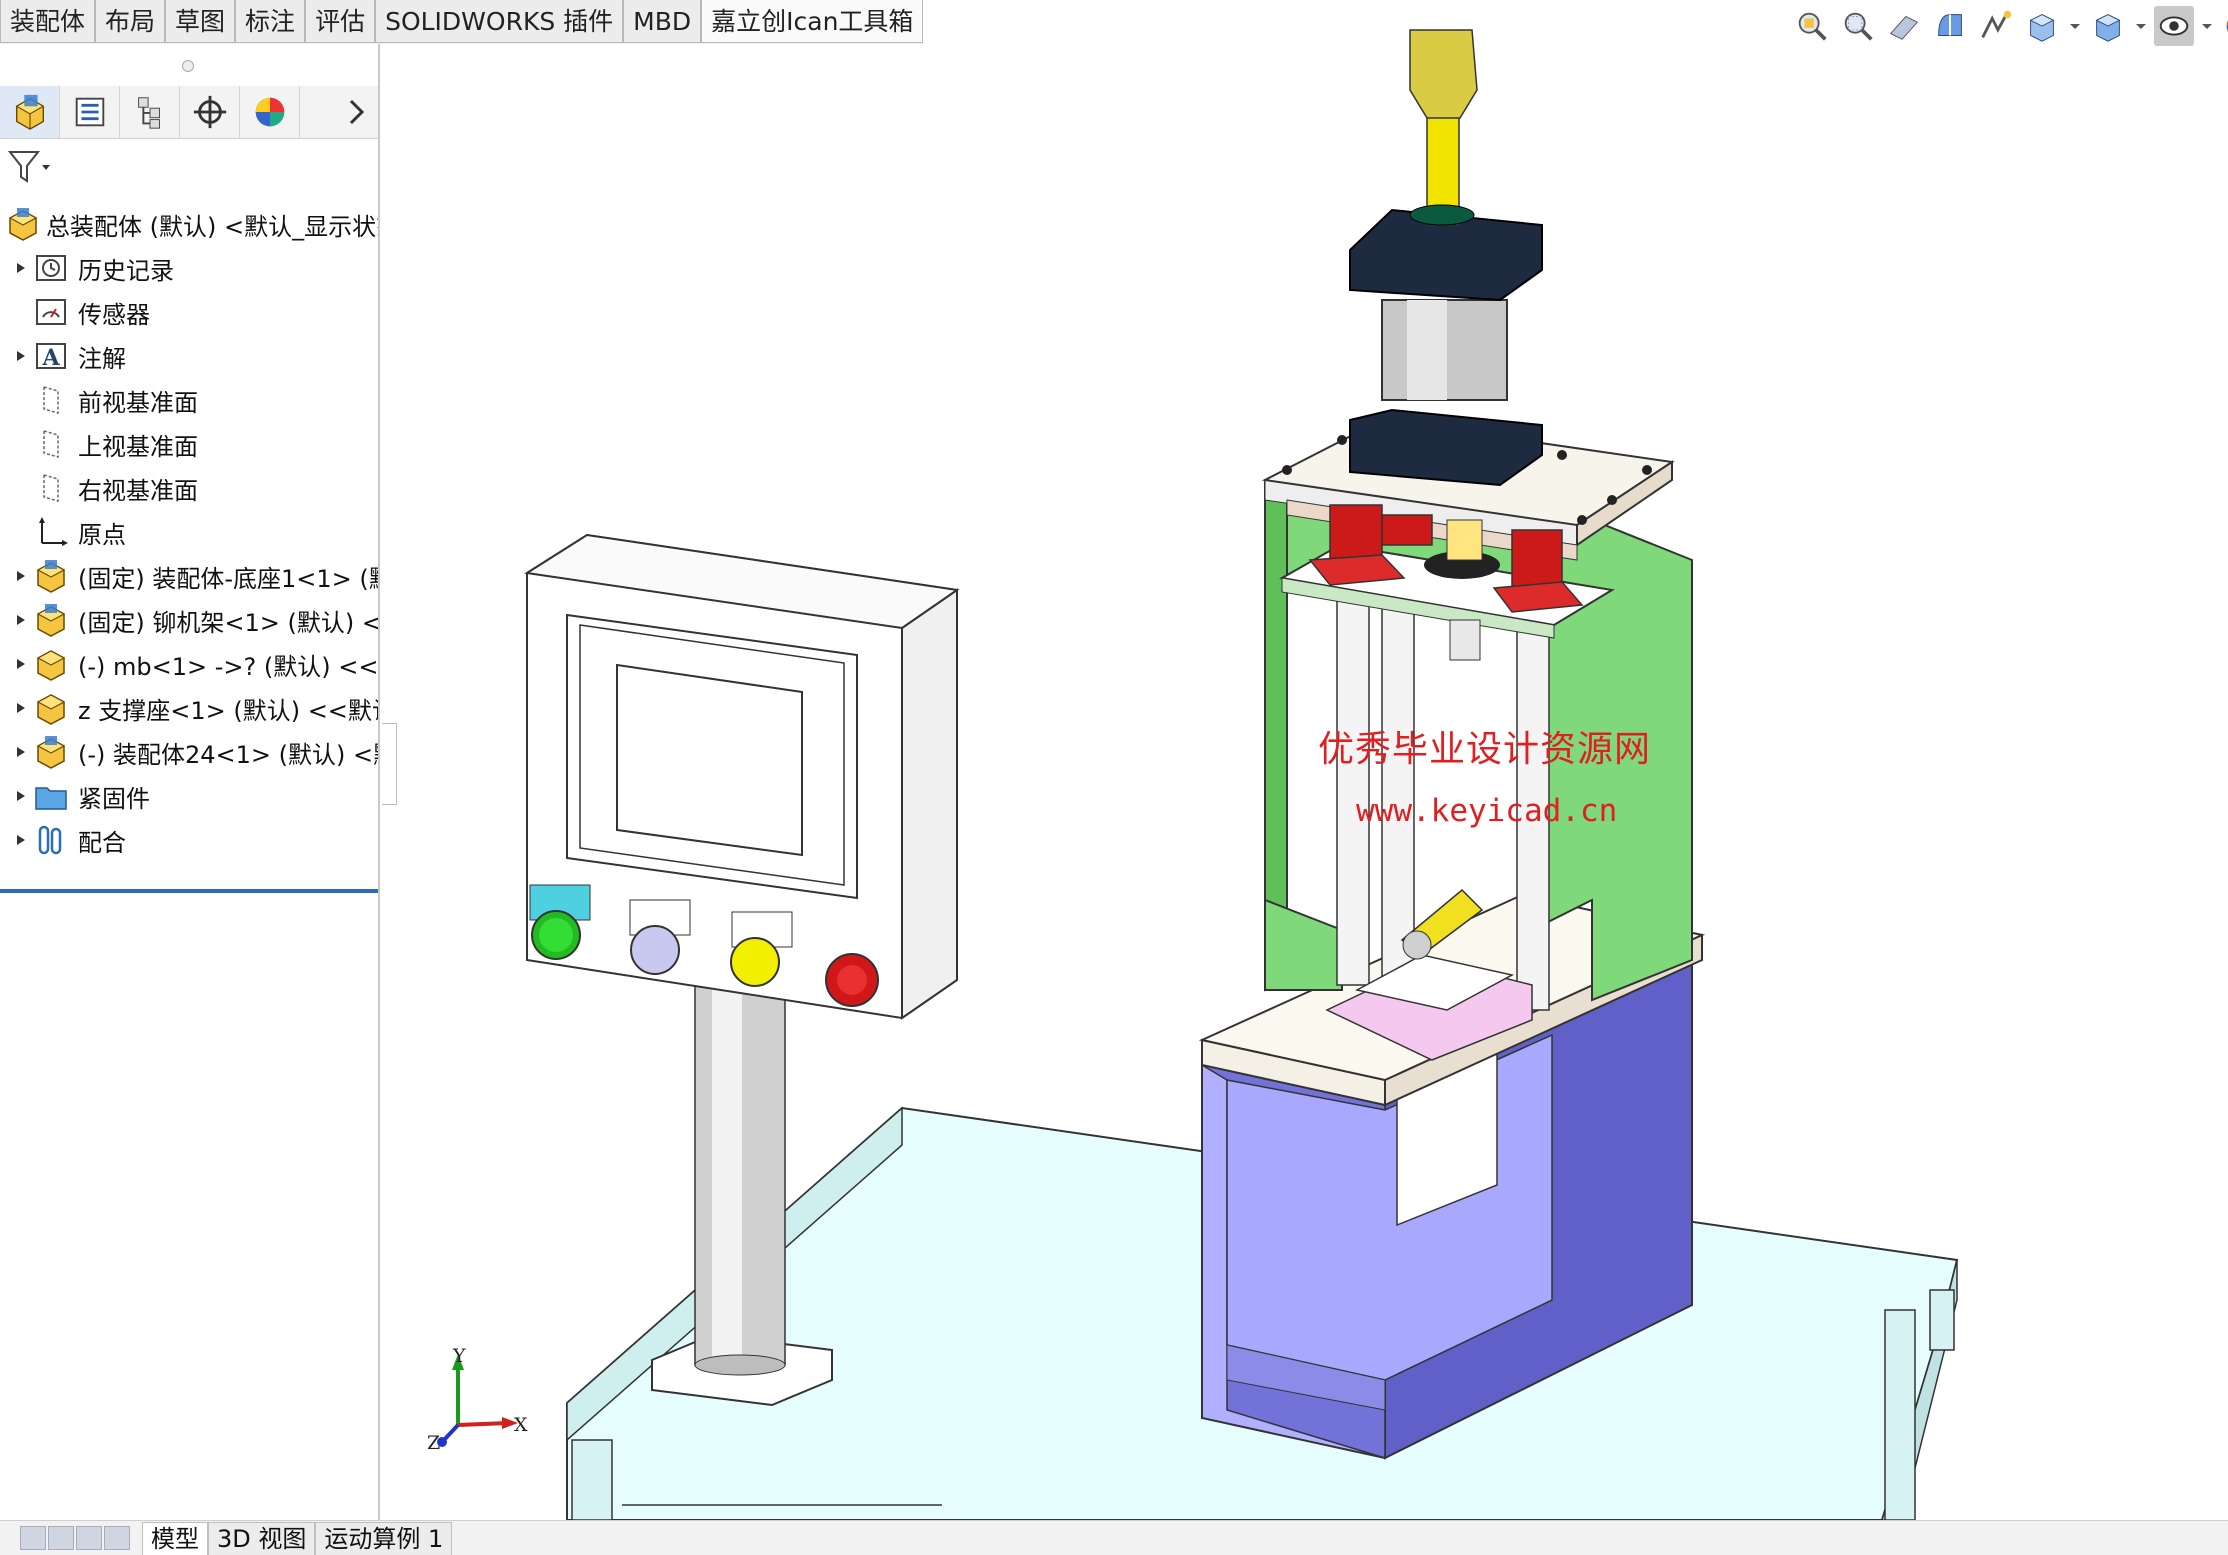 The width and height of the screenshot is (2228, 1555). I want to click on tree-item: (-) 装配体24<1> (默认) <默, so click(189, 752).